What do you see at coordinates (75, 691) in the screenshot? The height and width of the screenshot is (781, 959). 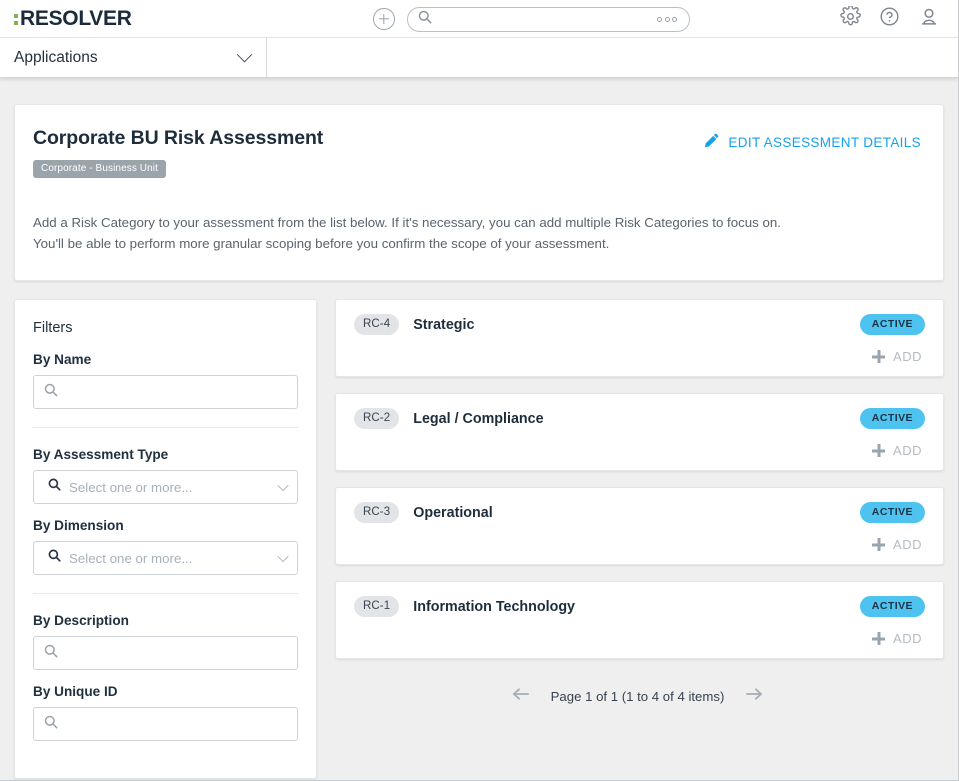 I see `filter-by-unique-id-label: By Unique ID` at bounding box center [75, 691].